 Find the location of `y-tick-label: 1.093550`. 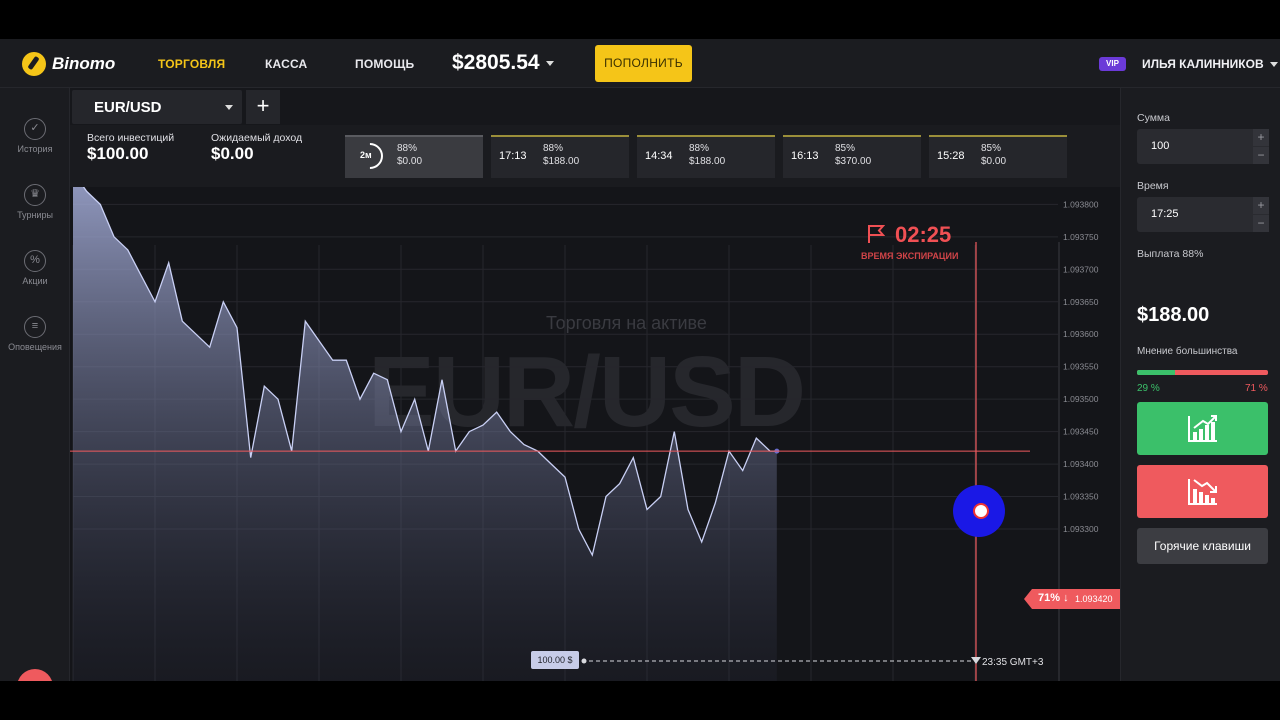

y-tick-label: 1.093550 is located at coordinates (1081, 367).